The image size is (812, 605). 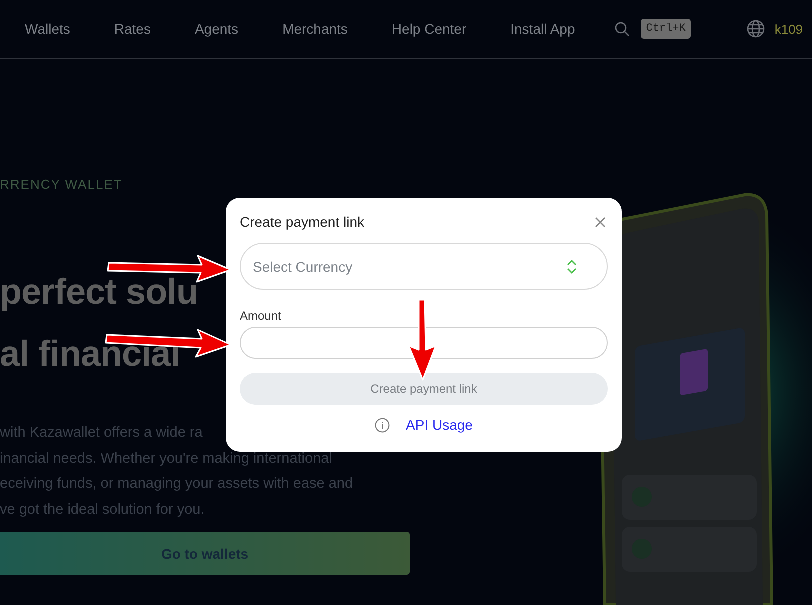 What do you see at coordinates (789, 29) in the screenshot?
I see `account-name: k109` at bounding box center [789, 29].